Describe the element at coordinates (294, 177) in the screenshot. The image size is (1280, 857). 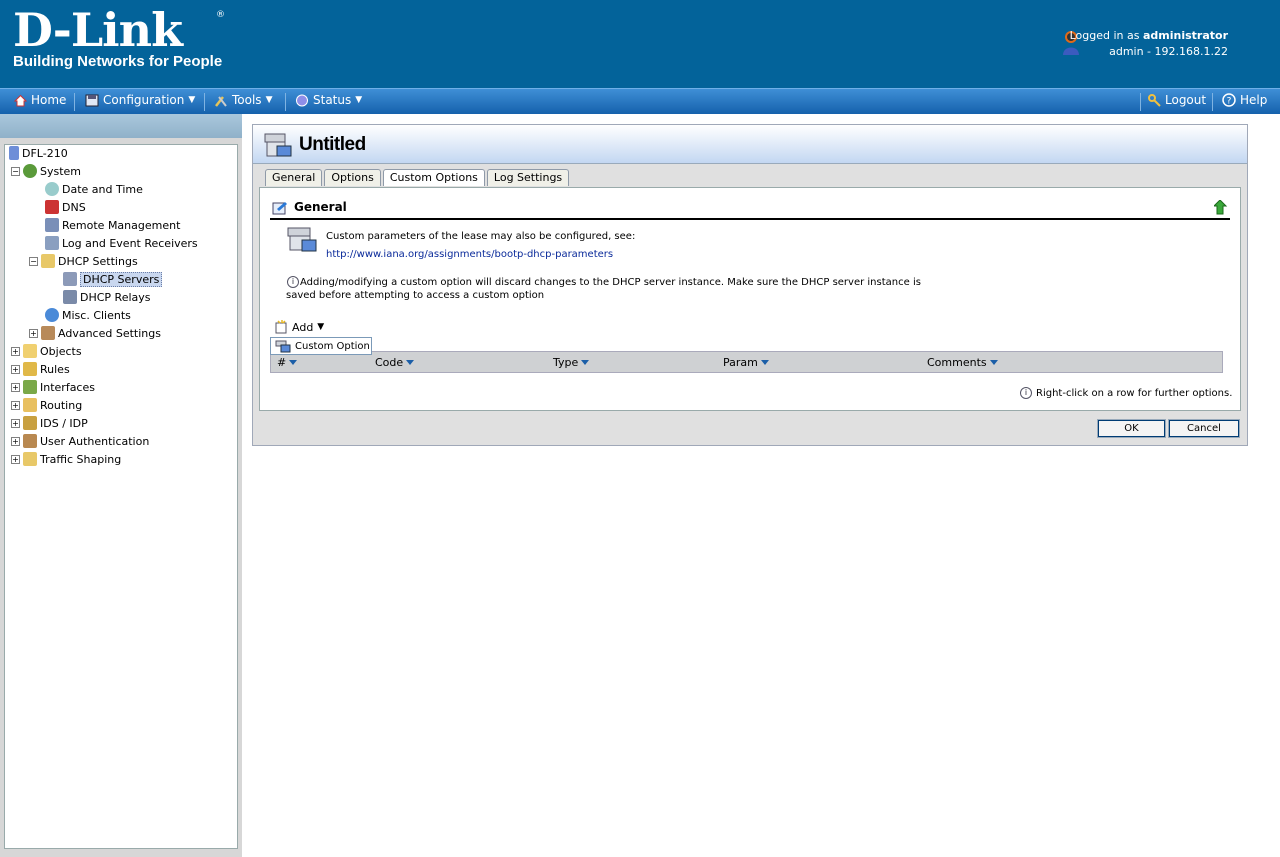
I see `tab-general: General` at that location.